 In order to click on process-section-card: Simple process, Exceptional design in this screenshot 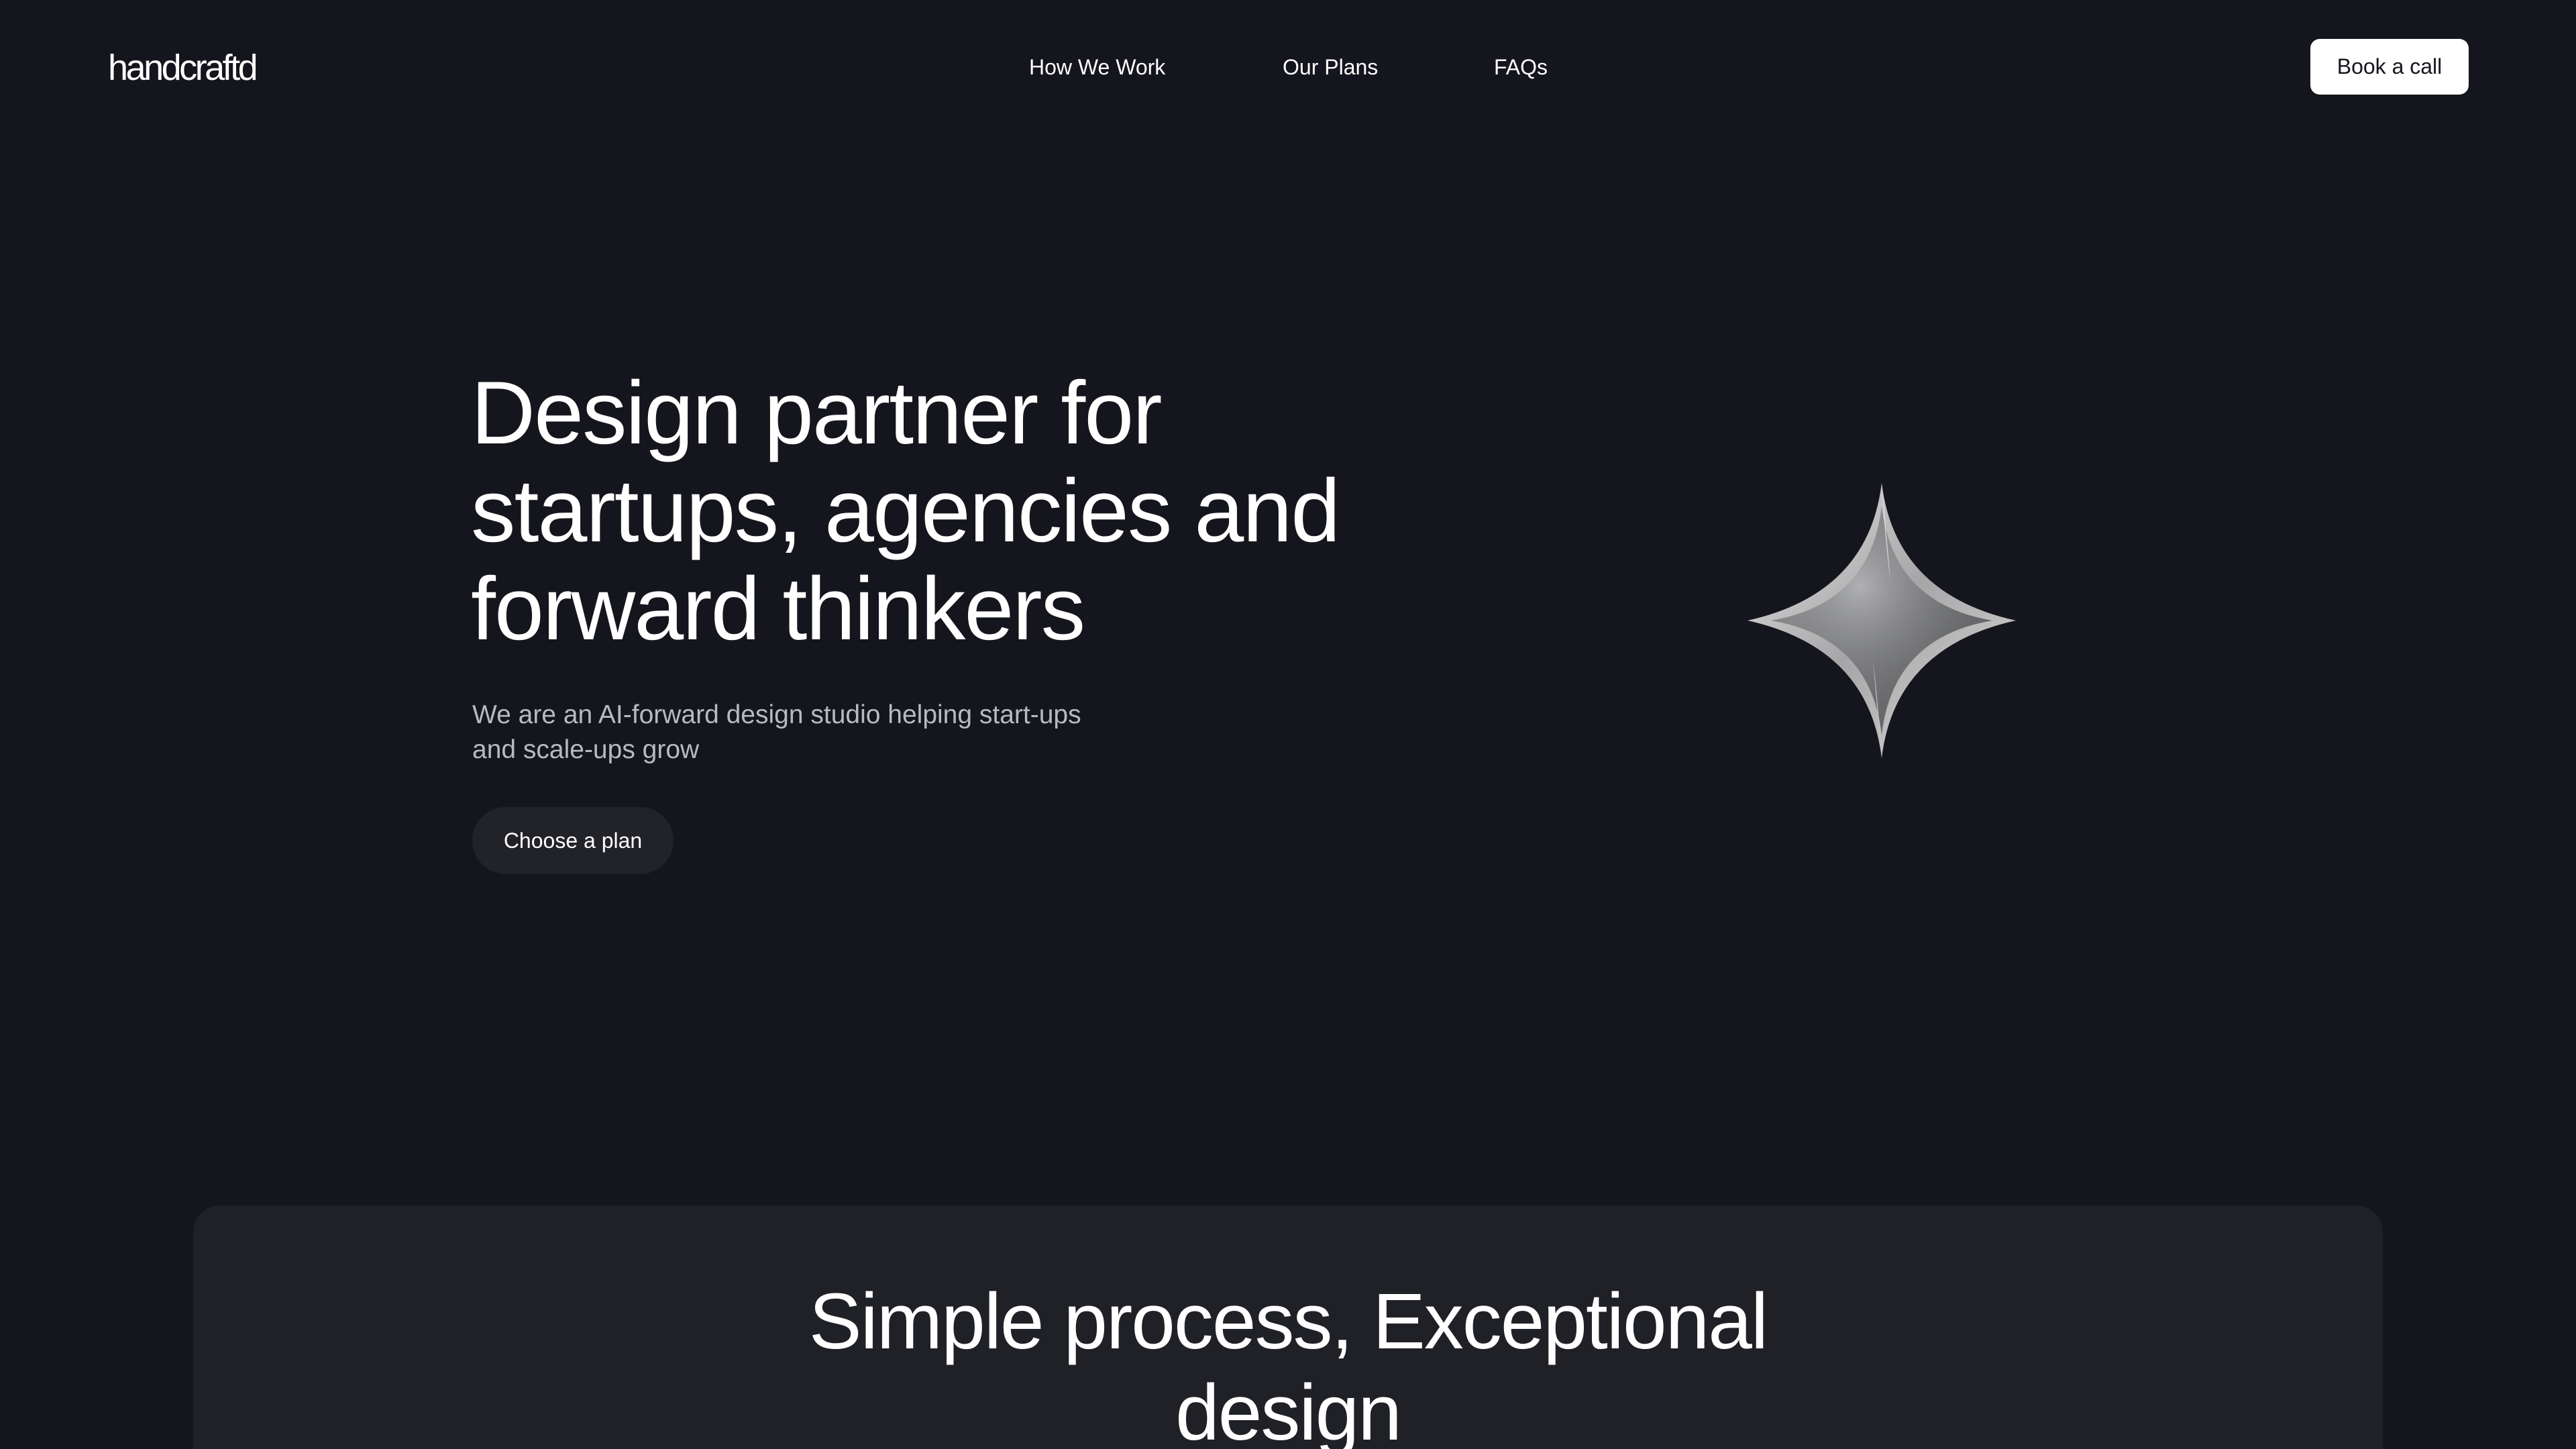, I will do `click(1288, 1327)`.